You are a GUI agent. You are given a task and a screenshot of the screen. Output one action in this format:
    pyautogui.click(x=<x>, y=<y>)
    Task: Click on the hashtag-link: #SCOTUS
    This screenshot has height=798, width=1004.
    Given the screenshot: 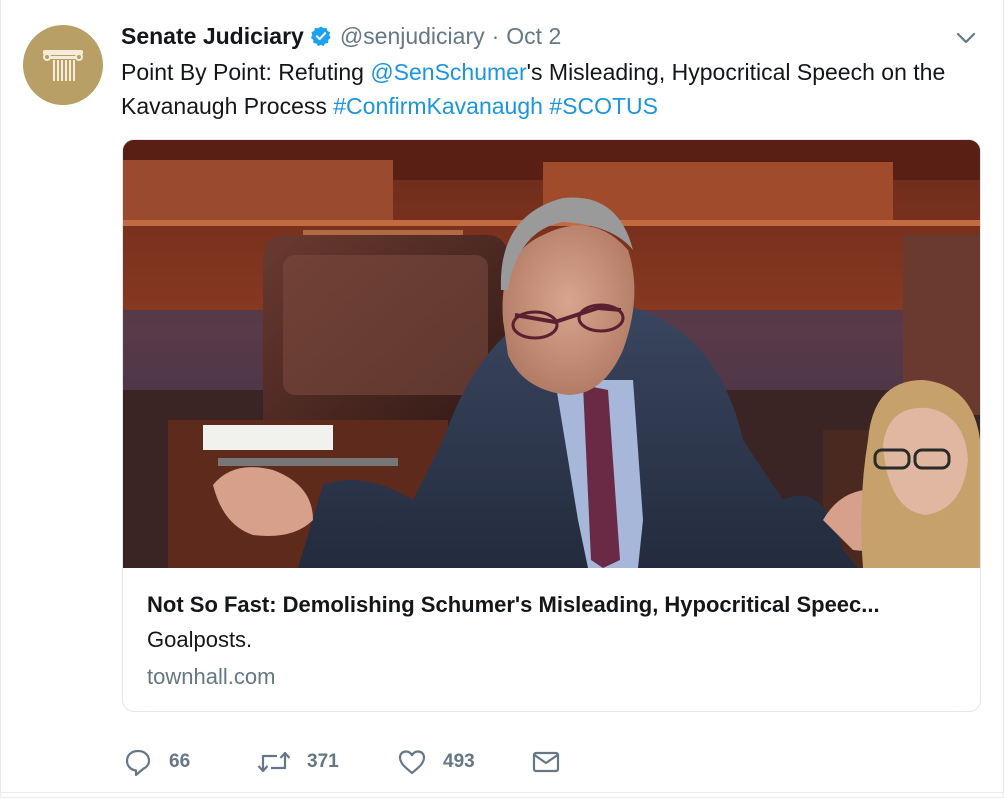 What is the action you would take?
    pyautogui.click(x=603, y=106)
    